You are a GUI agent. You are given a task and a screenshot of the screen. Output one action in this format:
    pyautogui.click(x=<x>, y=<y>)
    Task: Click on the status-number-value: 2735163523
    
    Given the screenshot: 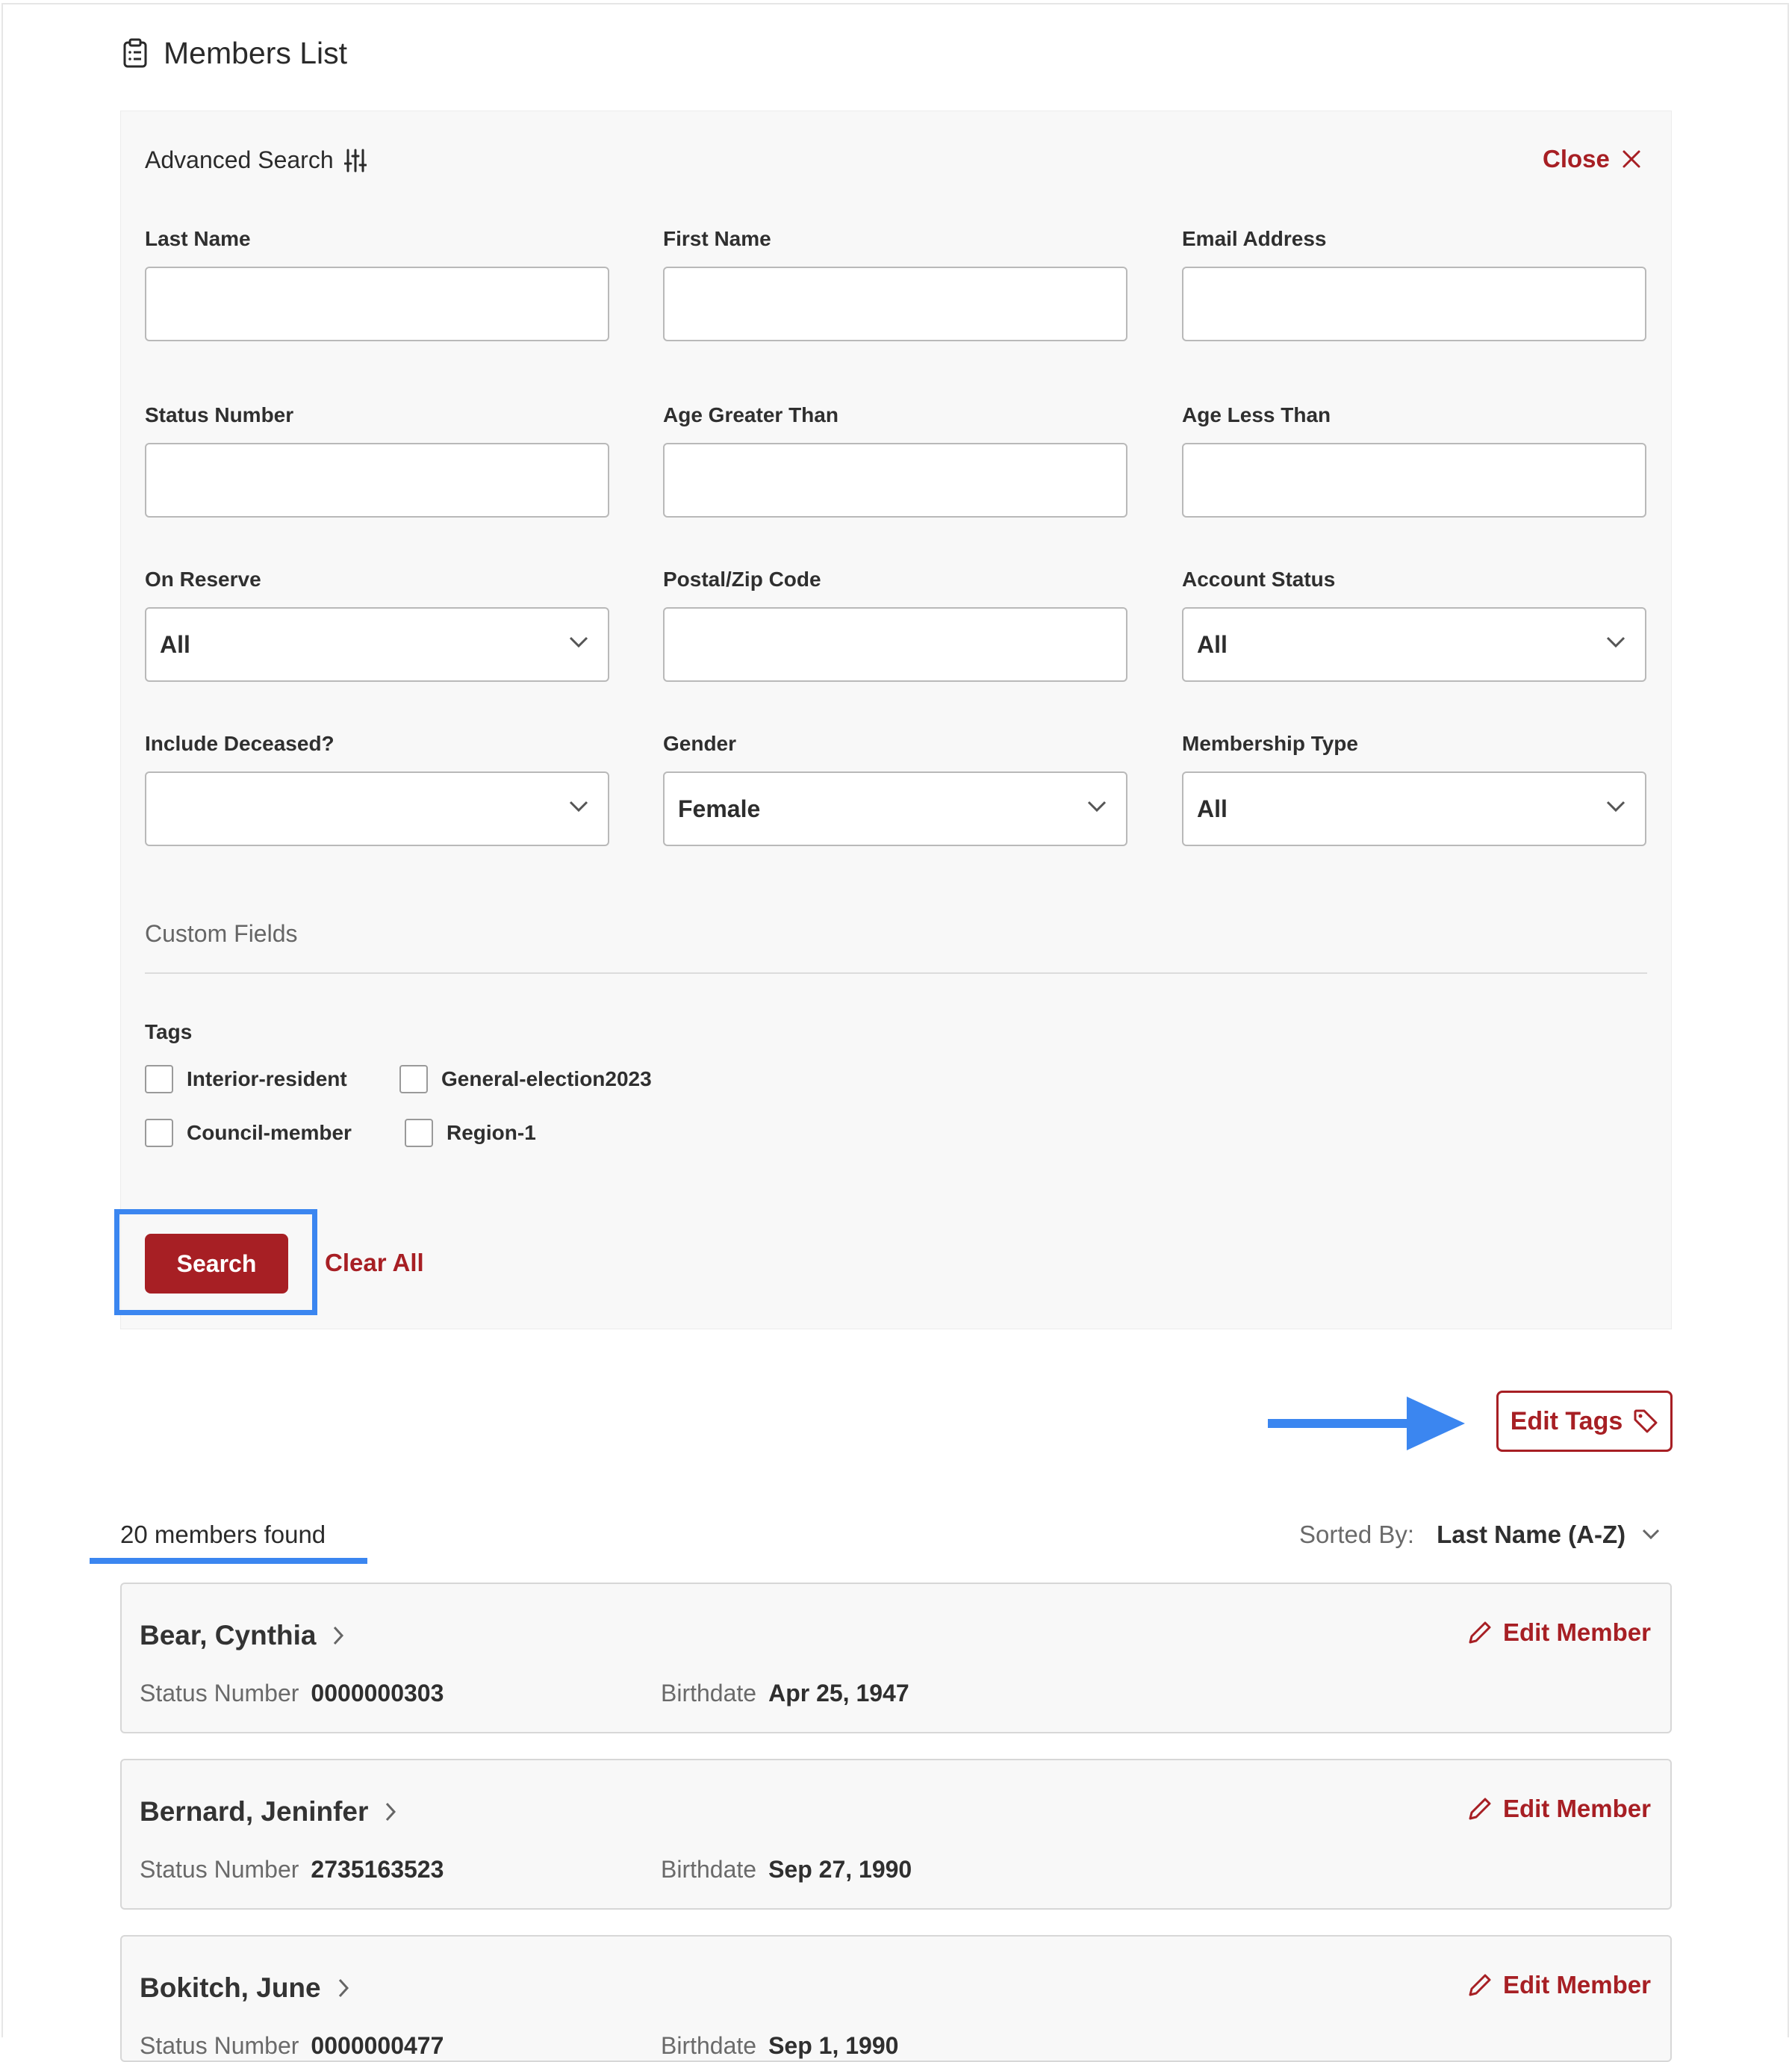 What is the action you would take?
    pyautogui.click(x=377, y=1869)
    